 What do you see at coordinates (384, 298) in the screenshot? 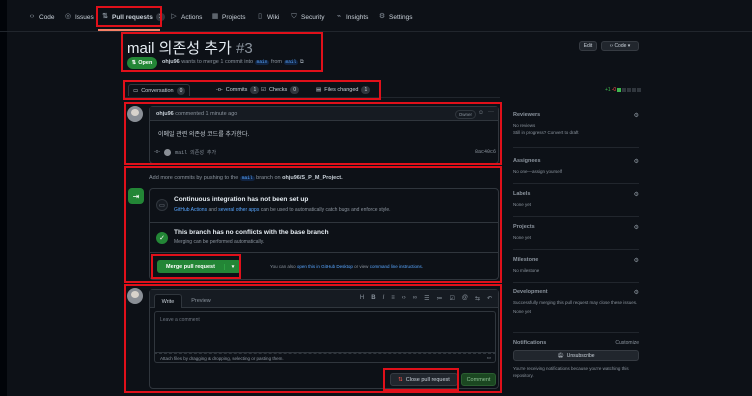
I see `italic-icon: I` at bounding box center [384, 298].